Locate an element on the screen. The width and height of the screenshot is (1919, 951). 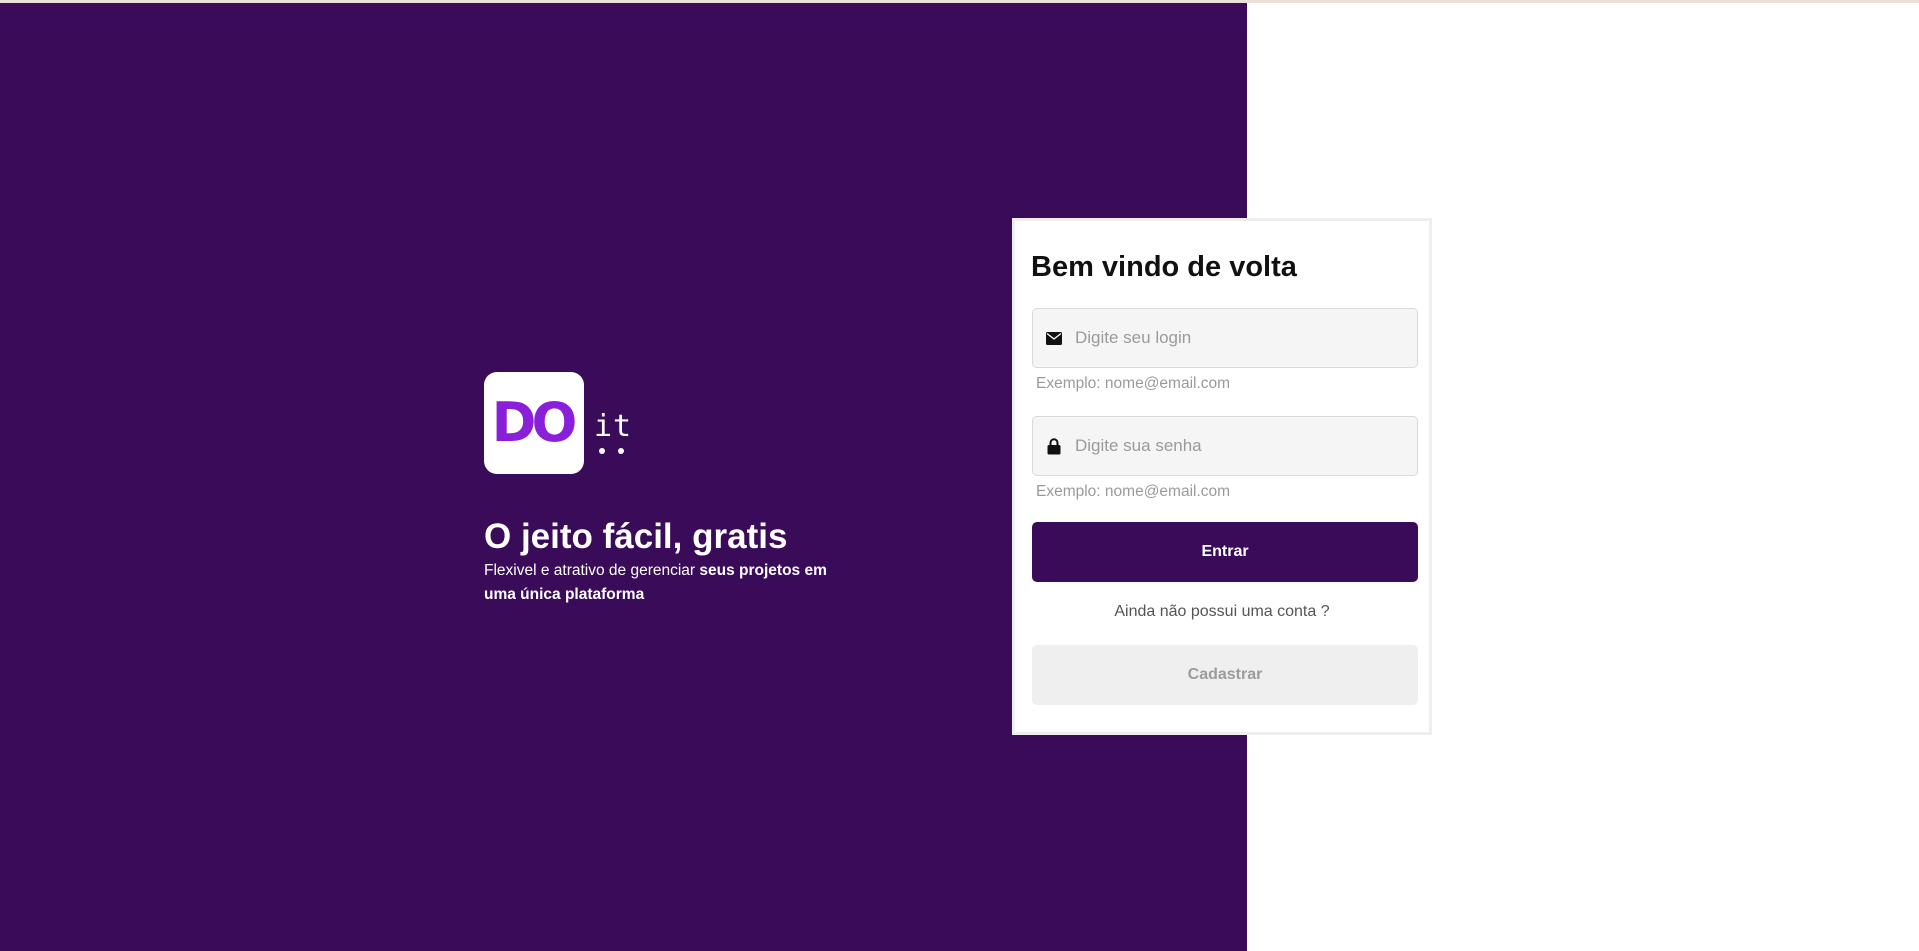
login-field is located at coordinates (1225, 338).